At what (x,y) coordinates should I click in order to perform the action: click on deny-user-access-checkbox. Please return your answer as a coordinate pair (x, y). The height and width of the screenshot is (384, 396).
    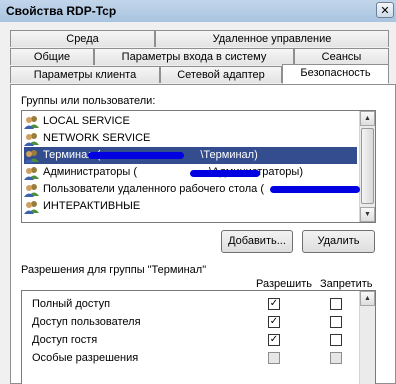
    Looking at the image, I should click on (336, 322).